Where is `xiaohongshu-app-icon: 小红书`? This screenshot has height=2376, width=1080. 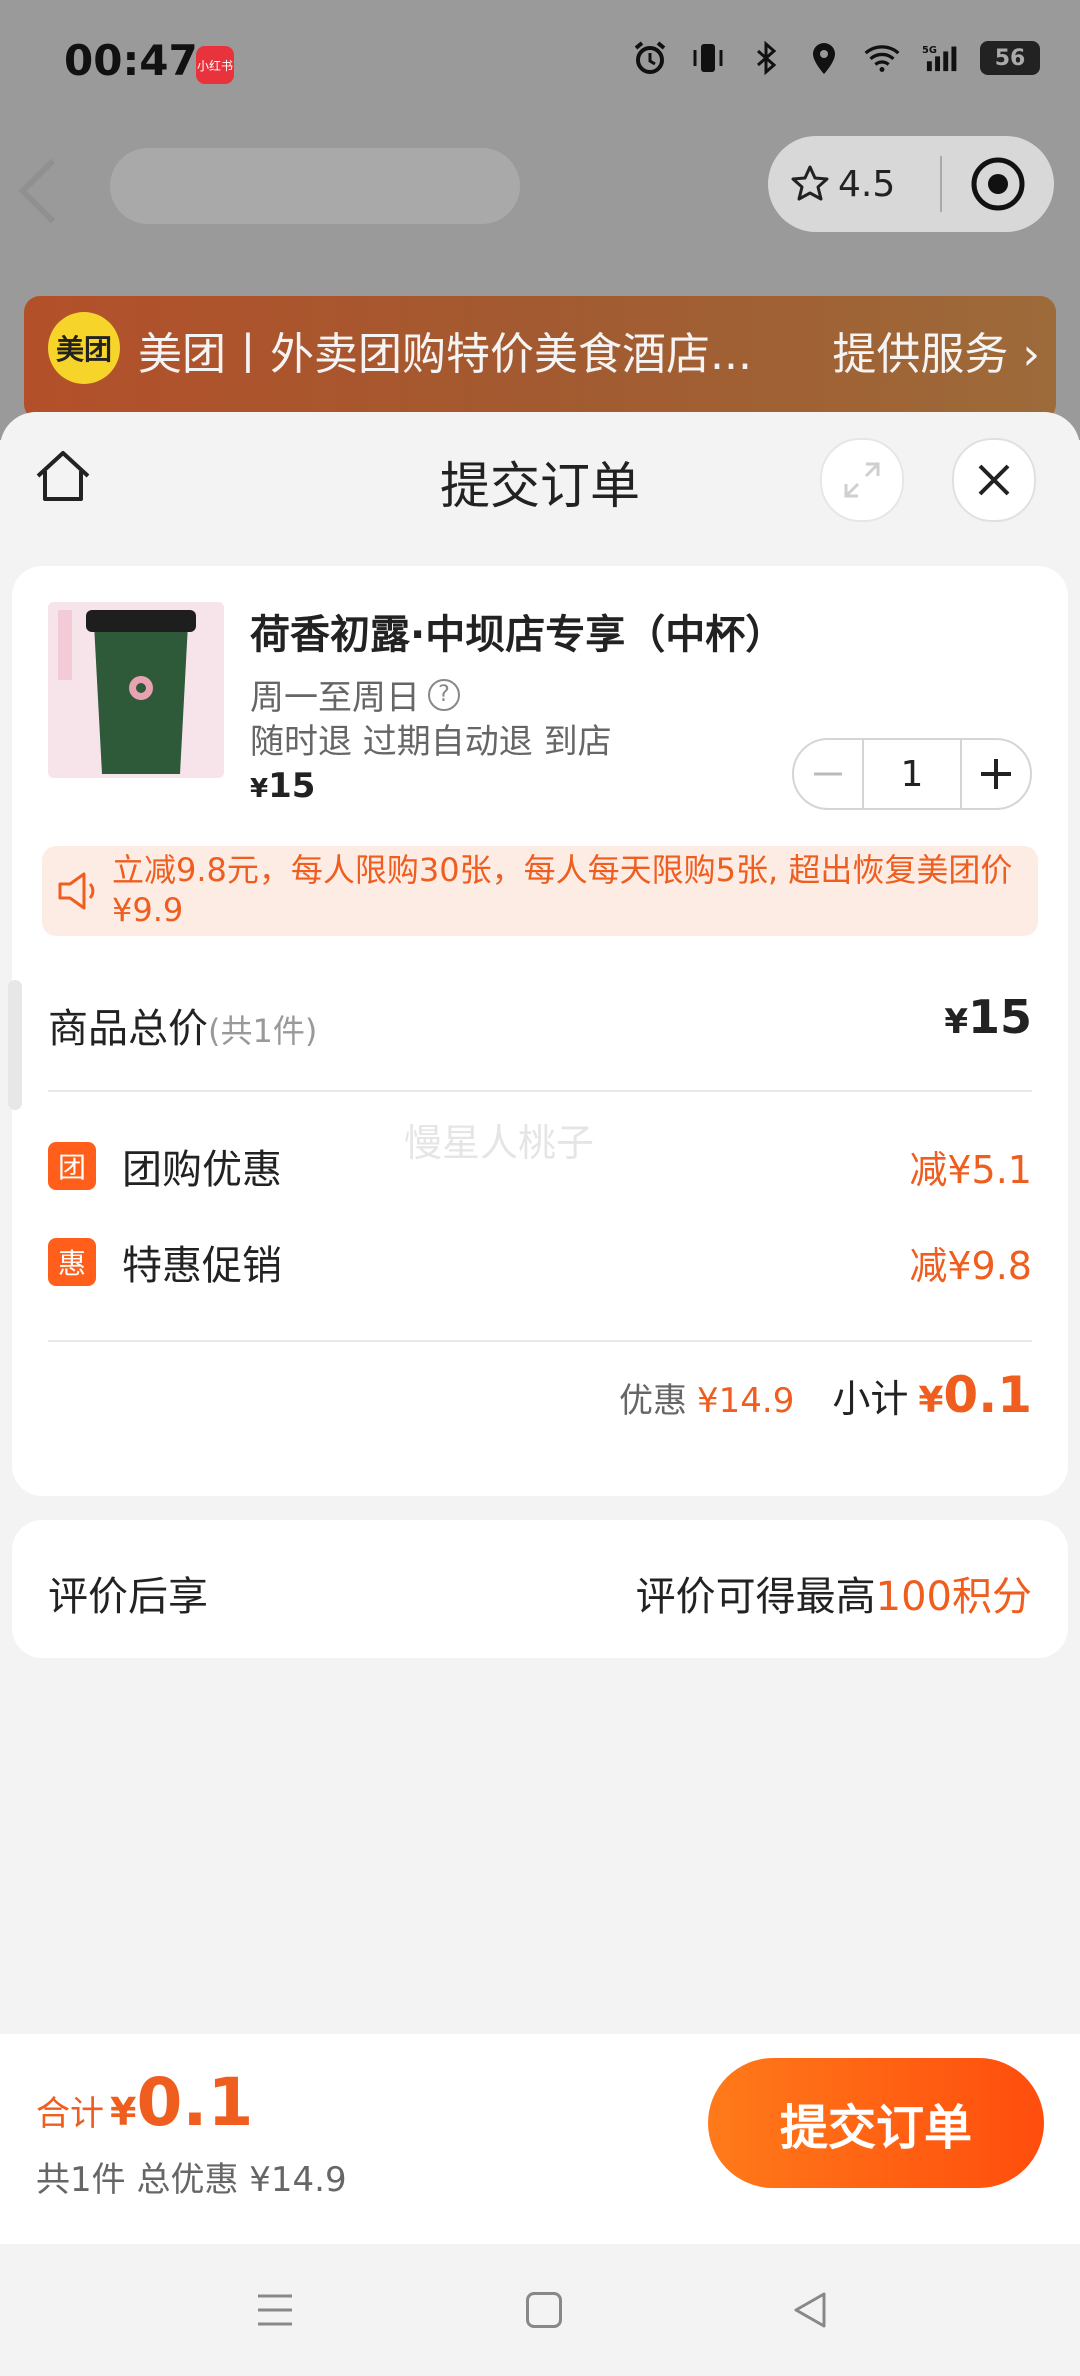 xiaohongshu-app-icon: 小红书 is located at coordinates (215, 65).